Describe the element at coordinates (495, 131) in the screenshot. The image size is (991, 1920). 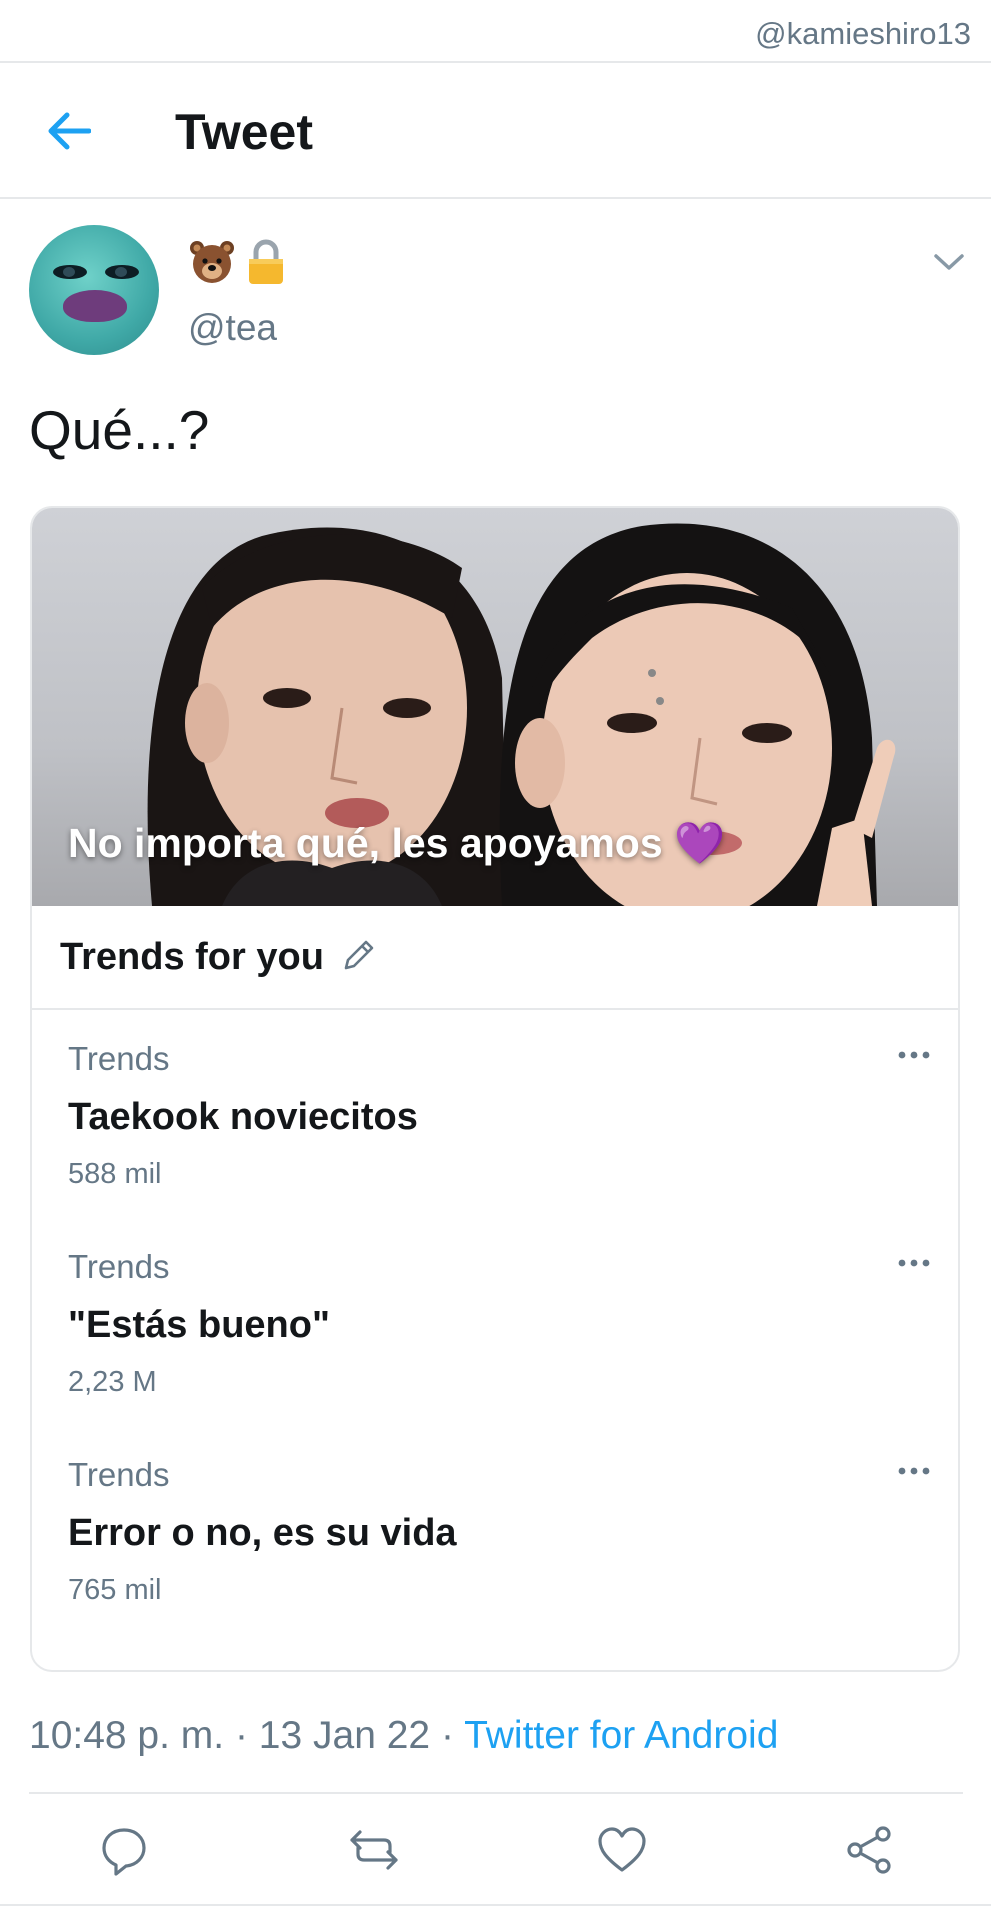
I see `tweet-header: Tweet` at that location.